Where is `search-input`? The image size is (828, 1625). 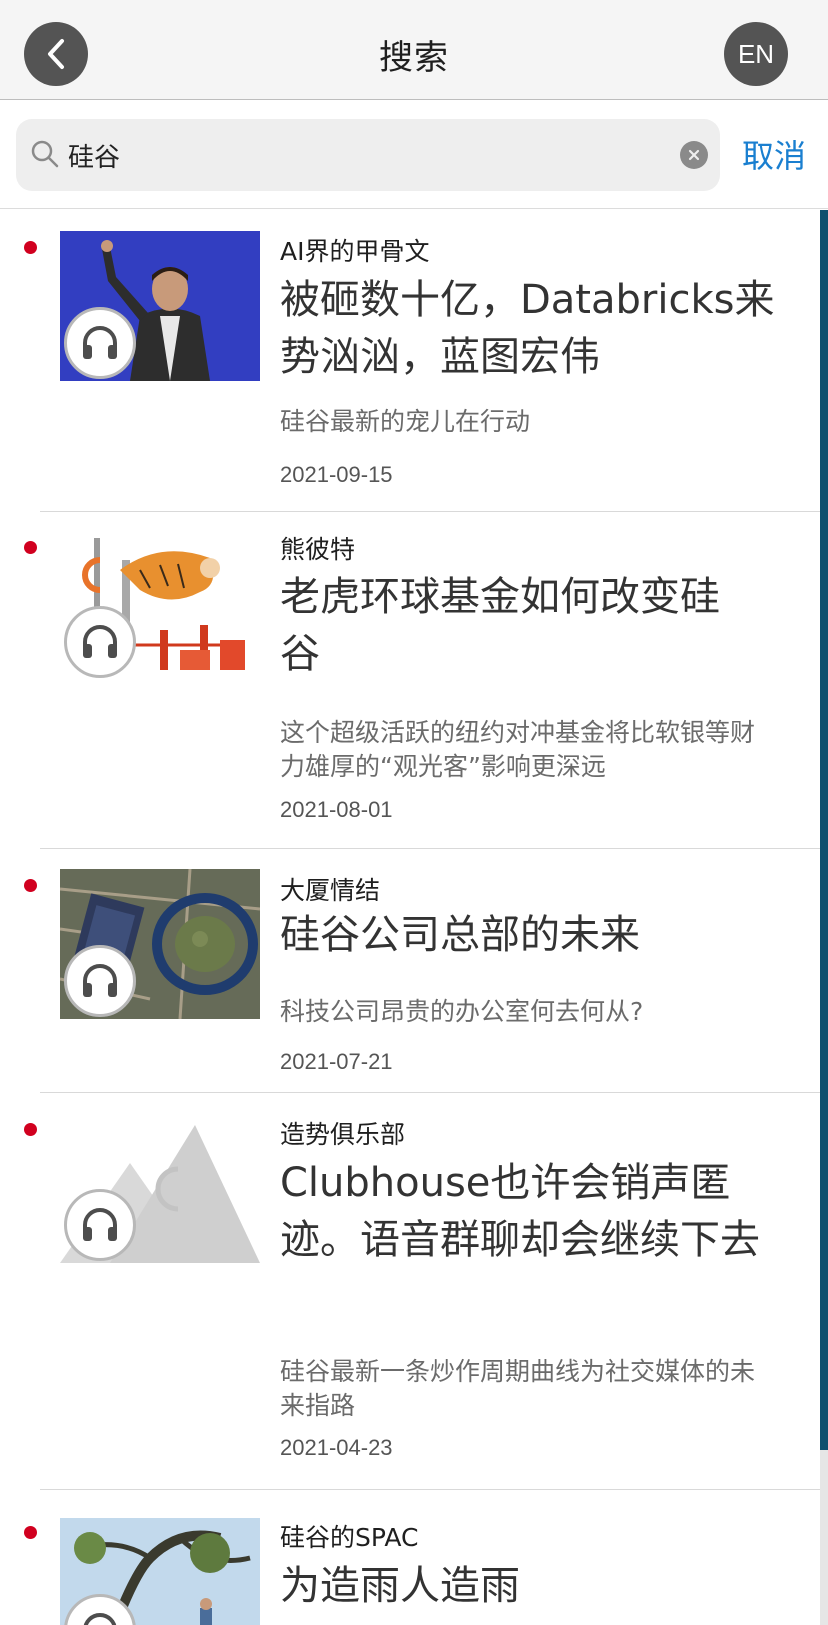 search-input is located at coordinates (348, 155).